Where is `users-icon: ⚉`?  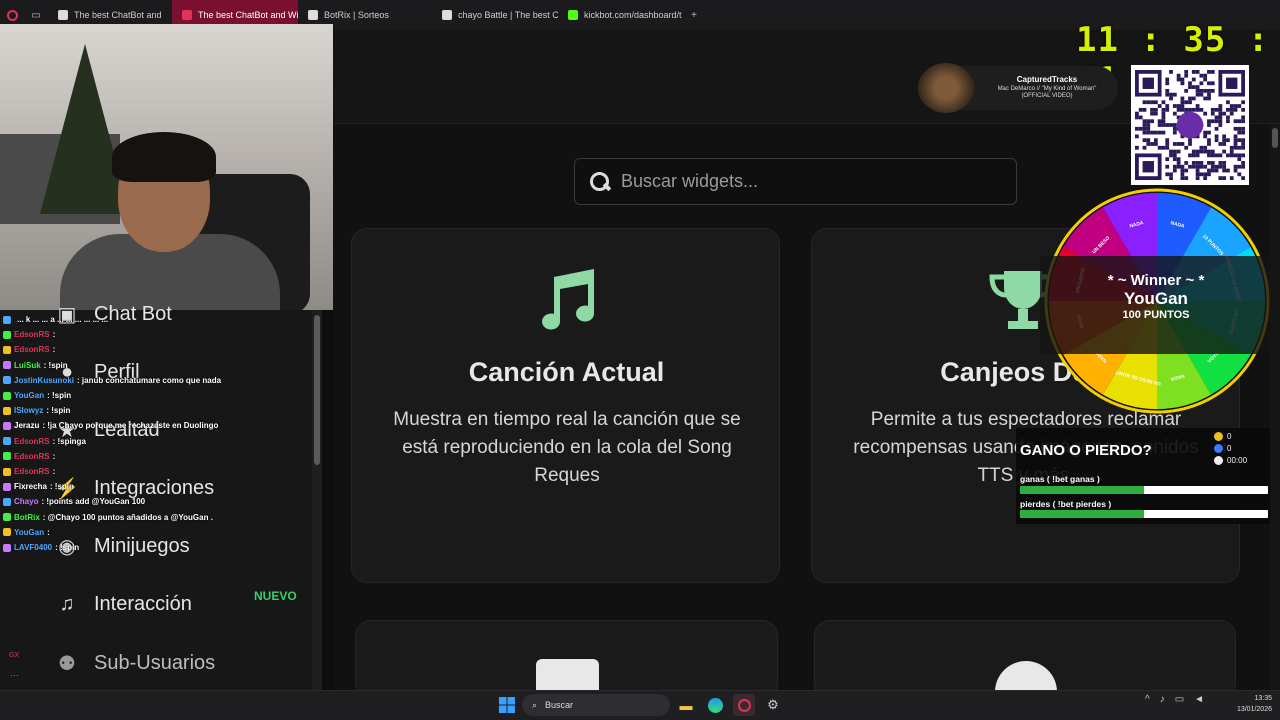
users-icon: ⚉ is located at coordinates (67, 663).